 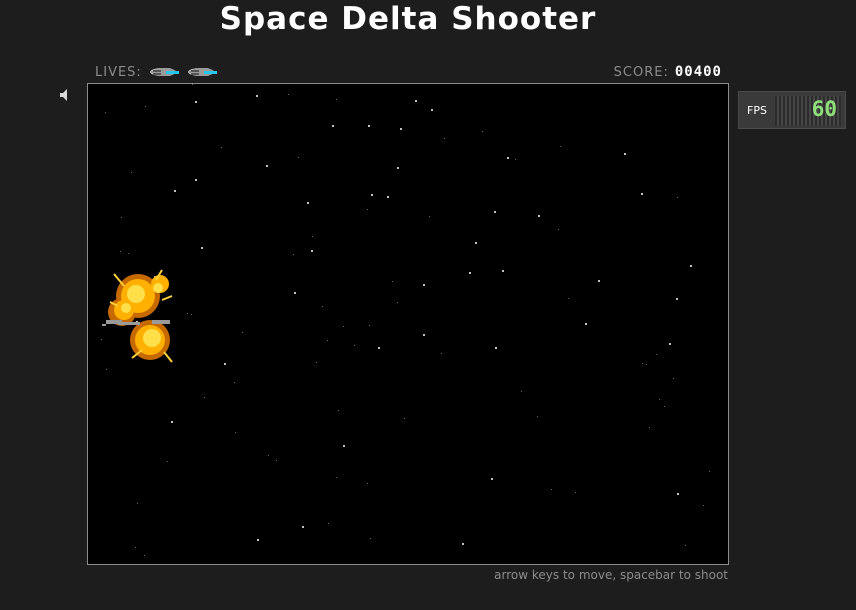 I want to click on lives-label: LIVES:, so click(x=118, y=72).